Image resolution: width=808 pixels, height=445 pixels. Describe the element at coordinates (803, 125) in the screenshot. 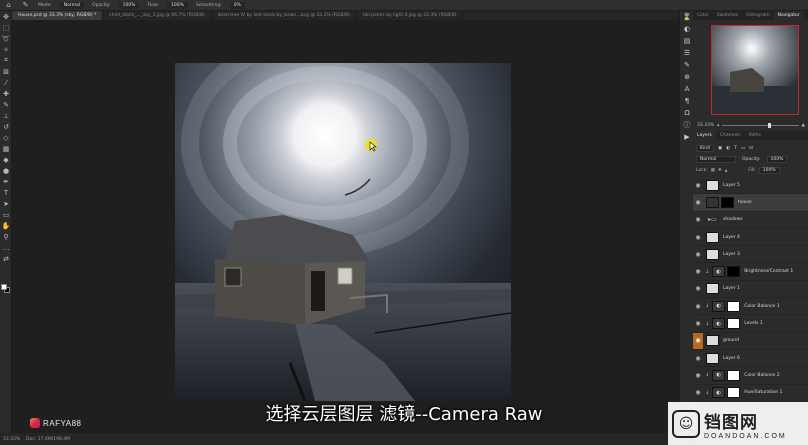

I see `zoom-in-icon: ▲` at that location.